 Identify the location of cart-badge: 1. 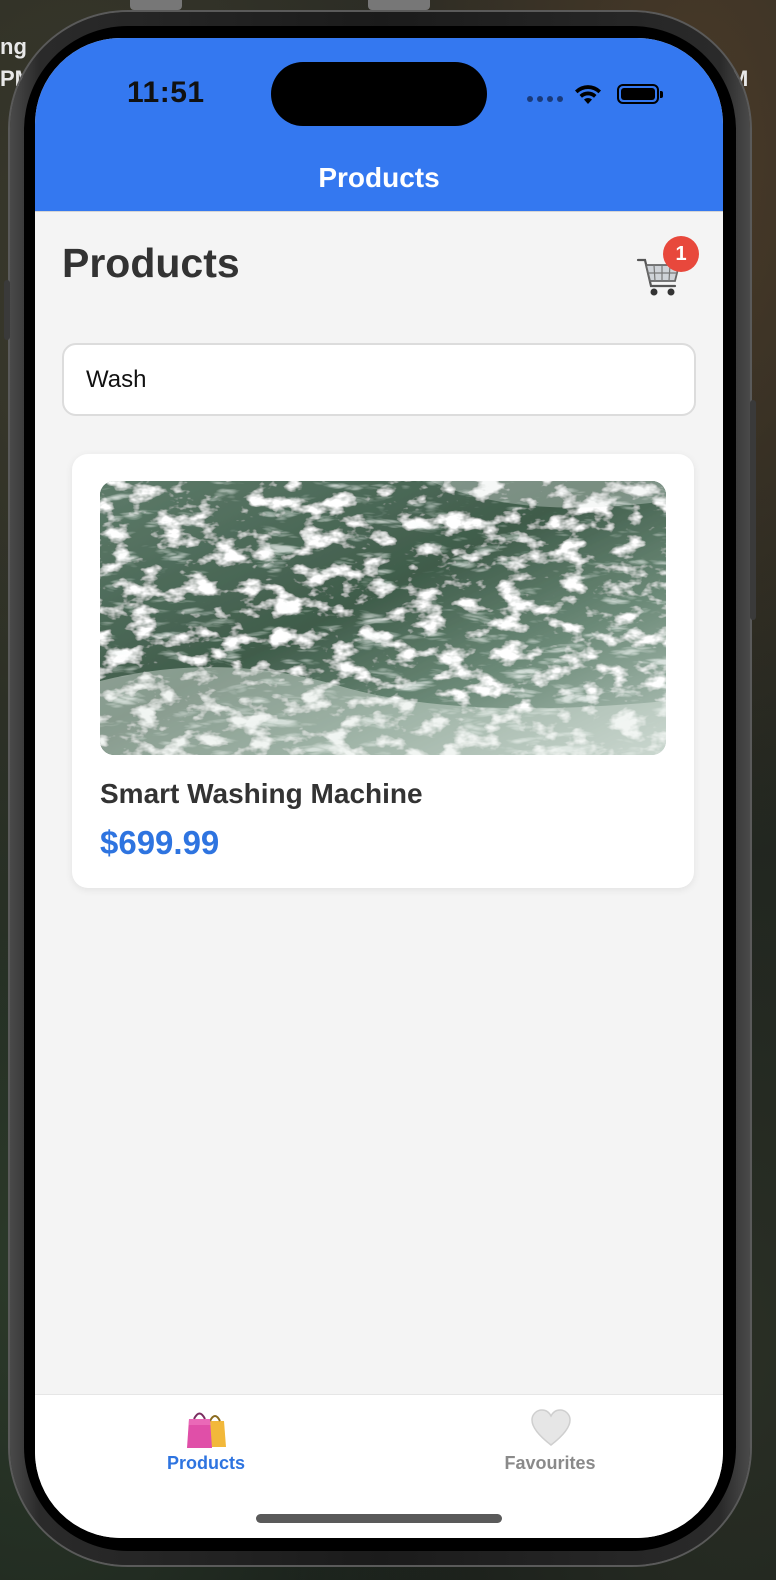
(681, 254).